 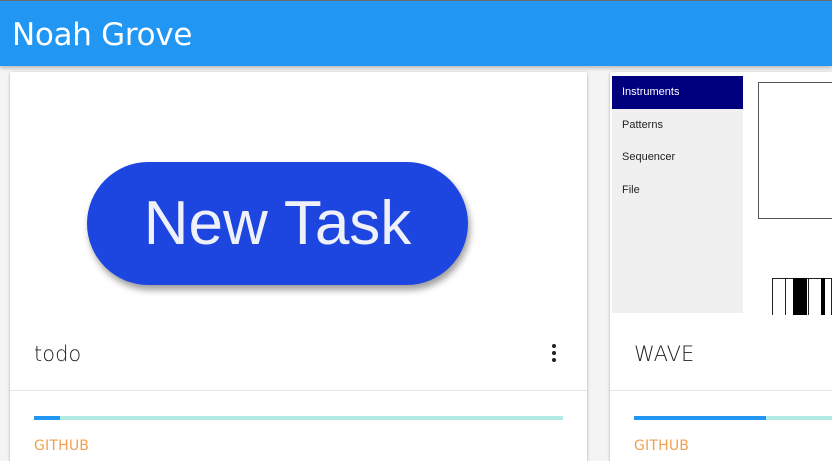 I want to click on more-vert-icon, so click(x=554, y=353).